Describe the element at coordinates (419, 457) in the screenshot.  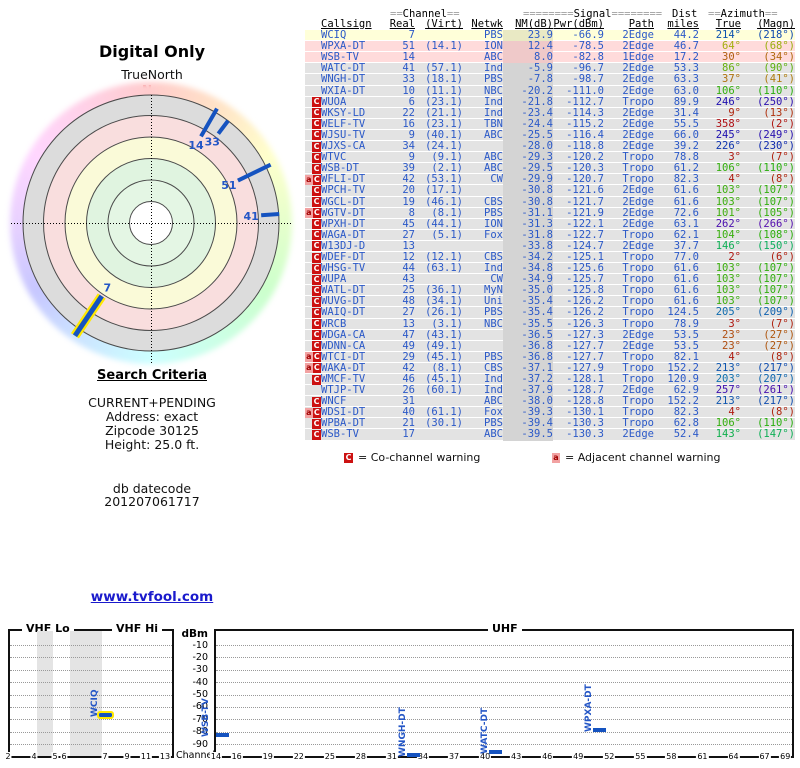
I see `co-channel-legend-text: = Co-channel warning` at that location.